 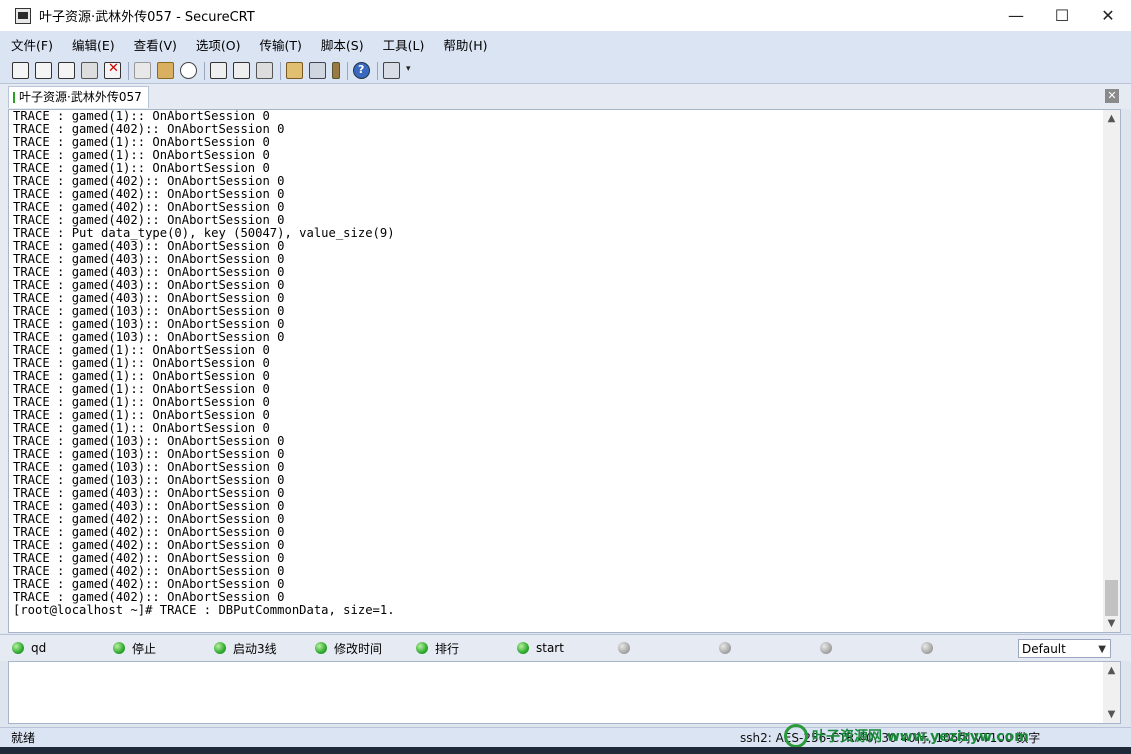 I want to click on maximize-button: ☐, so click(x=1062, y=15).